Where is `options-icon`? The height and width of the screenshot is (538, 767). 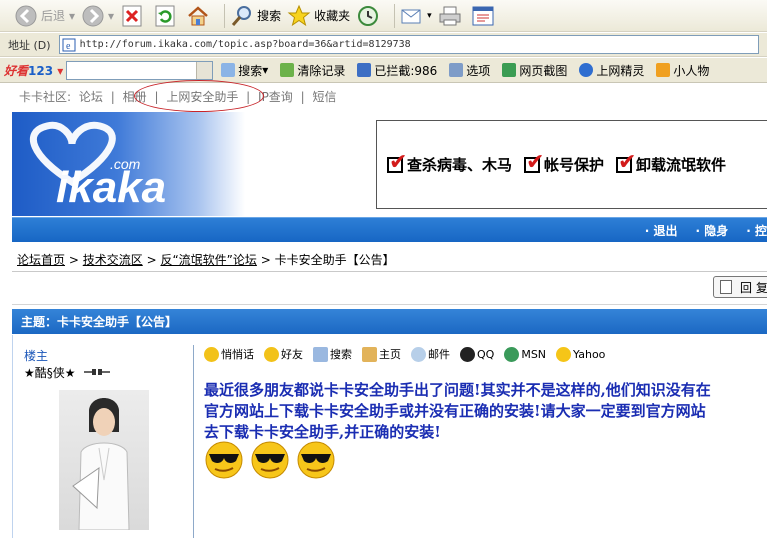
options-icon is located at coordinates (456, 70).